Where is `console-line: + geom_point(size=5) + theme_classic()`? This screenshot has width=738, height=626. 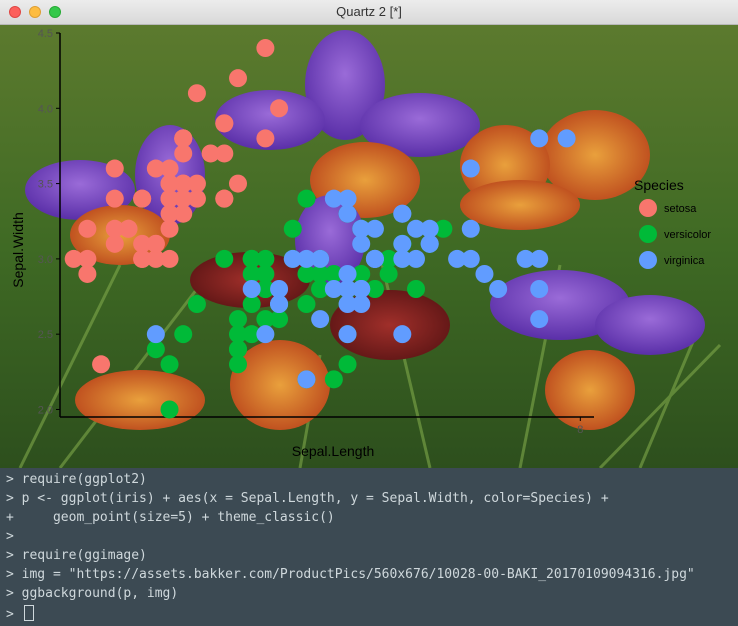 console-line: + geom_point(size=5) + theme_classic() is located at coordinates (170, 517).